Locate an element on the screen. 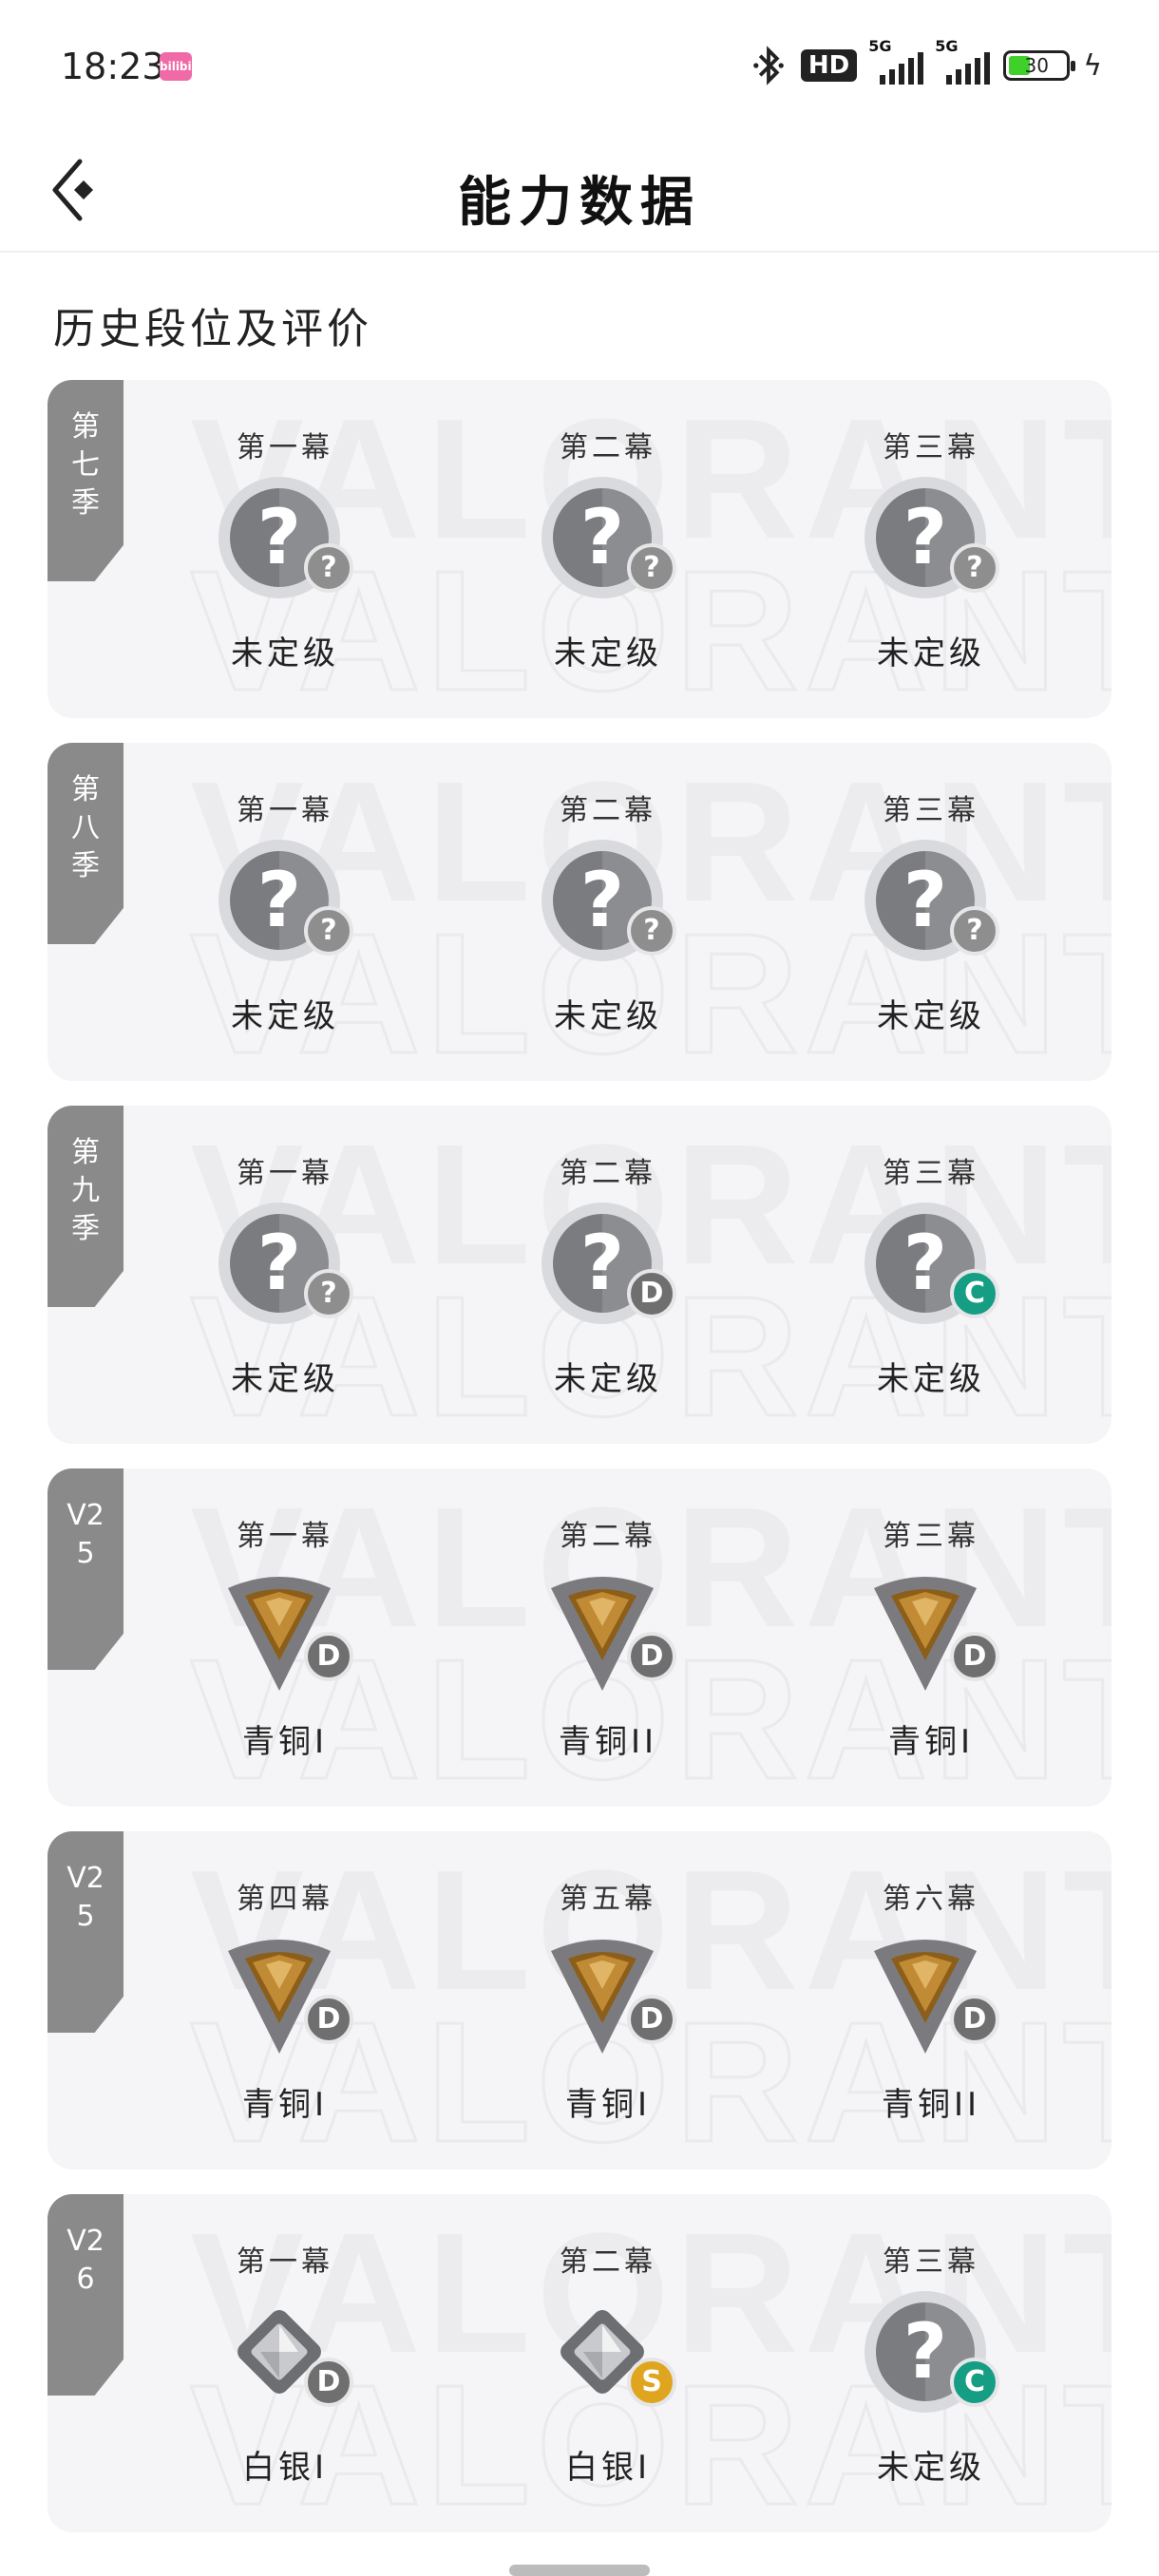  act-label: 第四幕 is located at coordinates (285, 1899).